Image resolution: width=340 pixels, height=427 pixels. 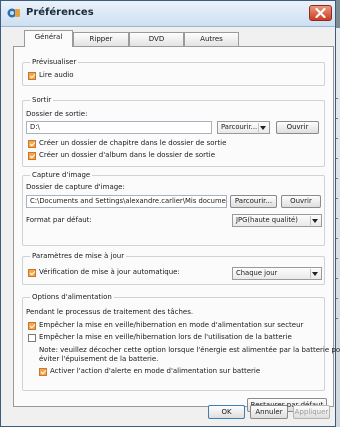 What do you see at coordinates (48, 38) in the screenshot?
I see `tab-general: Général` at bounding box center [48, 38].